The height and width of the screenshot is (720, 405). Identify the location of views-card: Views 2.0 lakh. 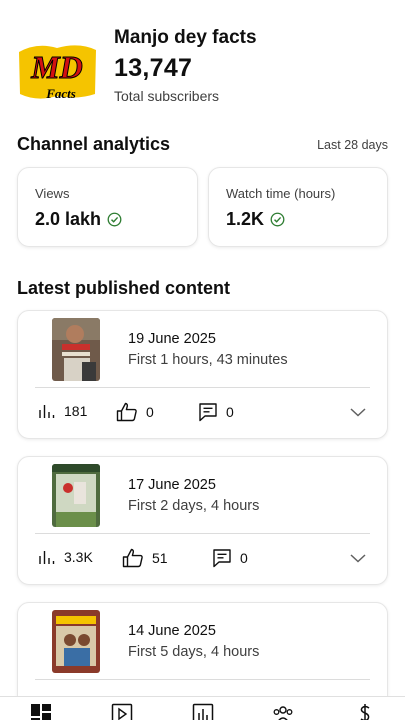
(107, 207).